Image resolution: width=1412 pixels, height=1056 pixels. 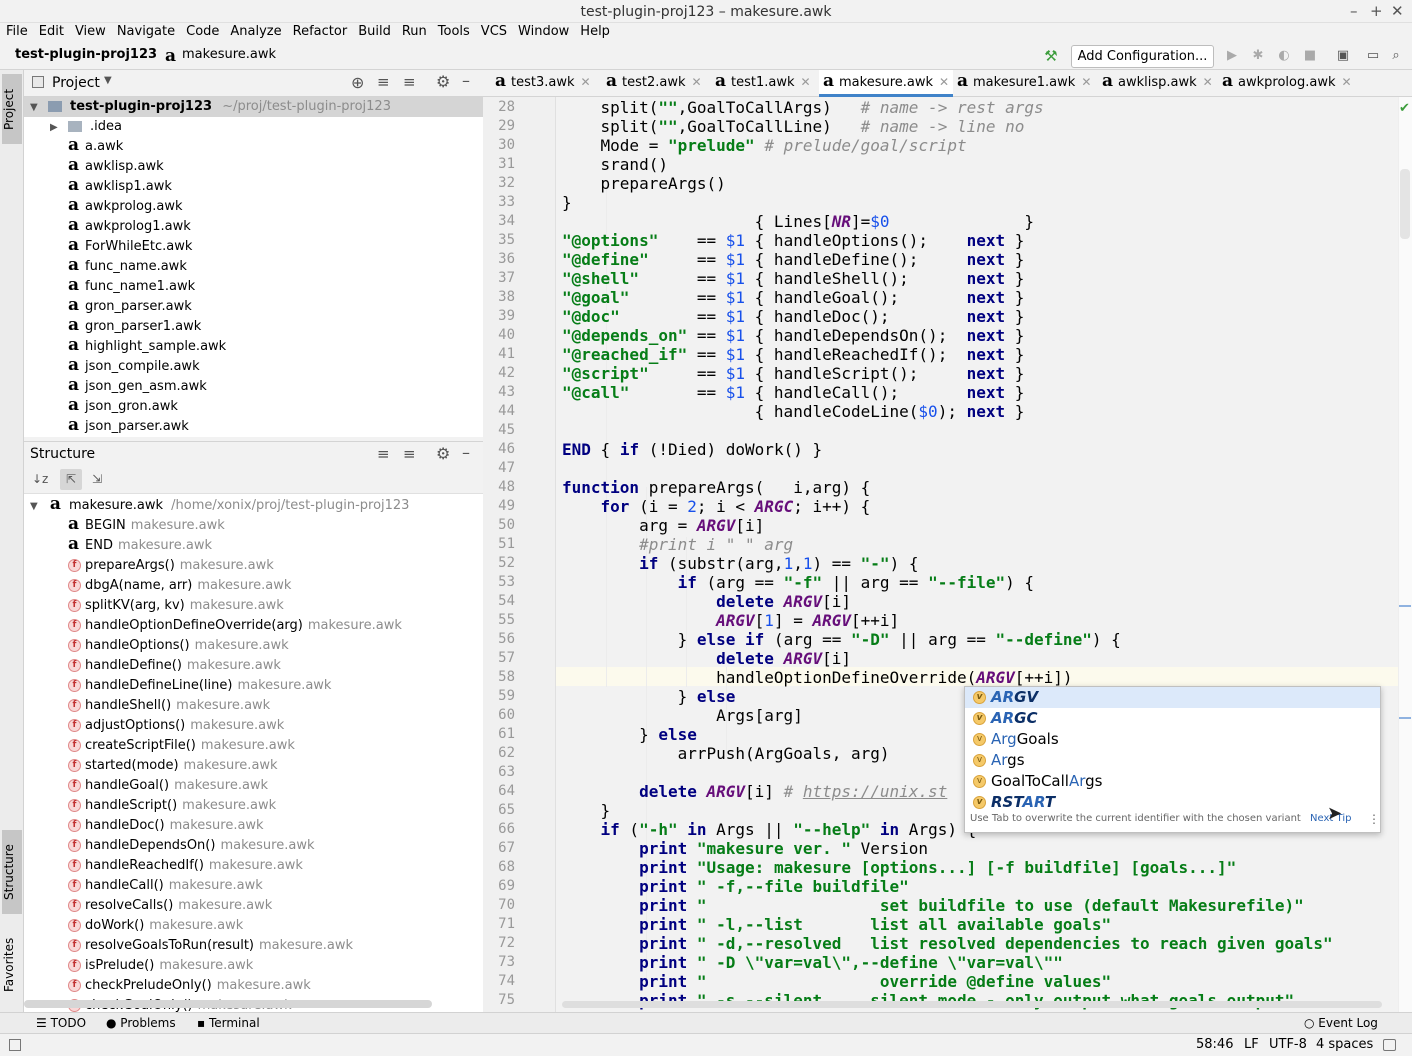 What do you see at coordinates (86, 54) in the screenshot?
I see `breadcrumb-project: test-plugin-proj123` at bounding box center [86, 54].